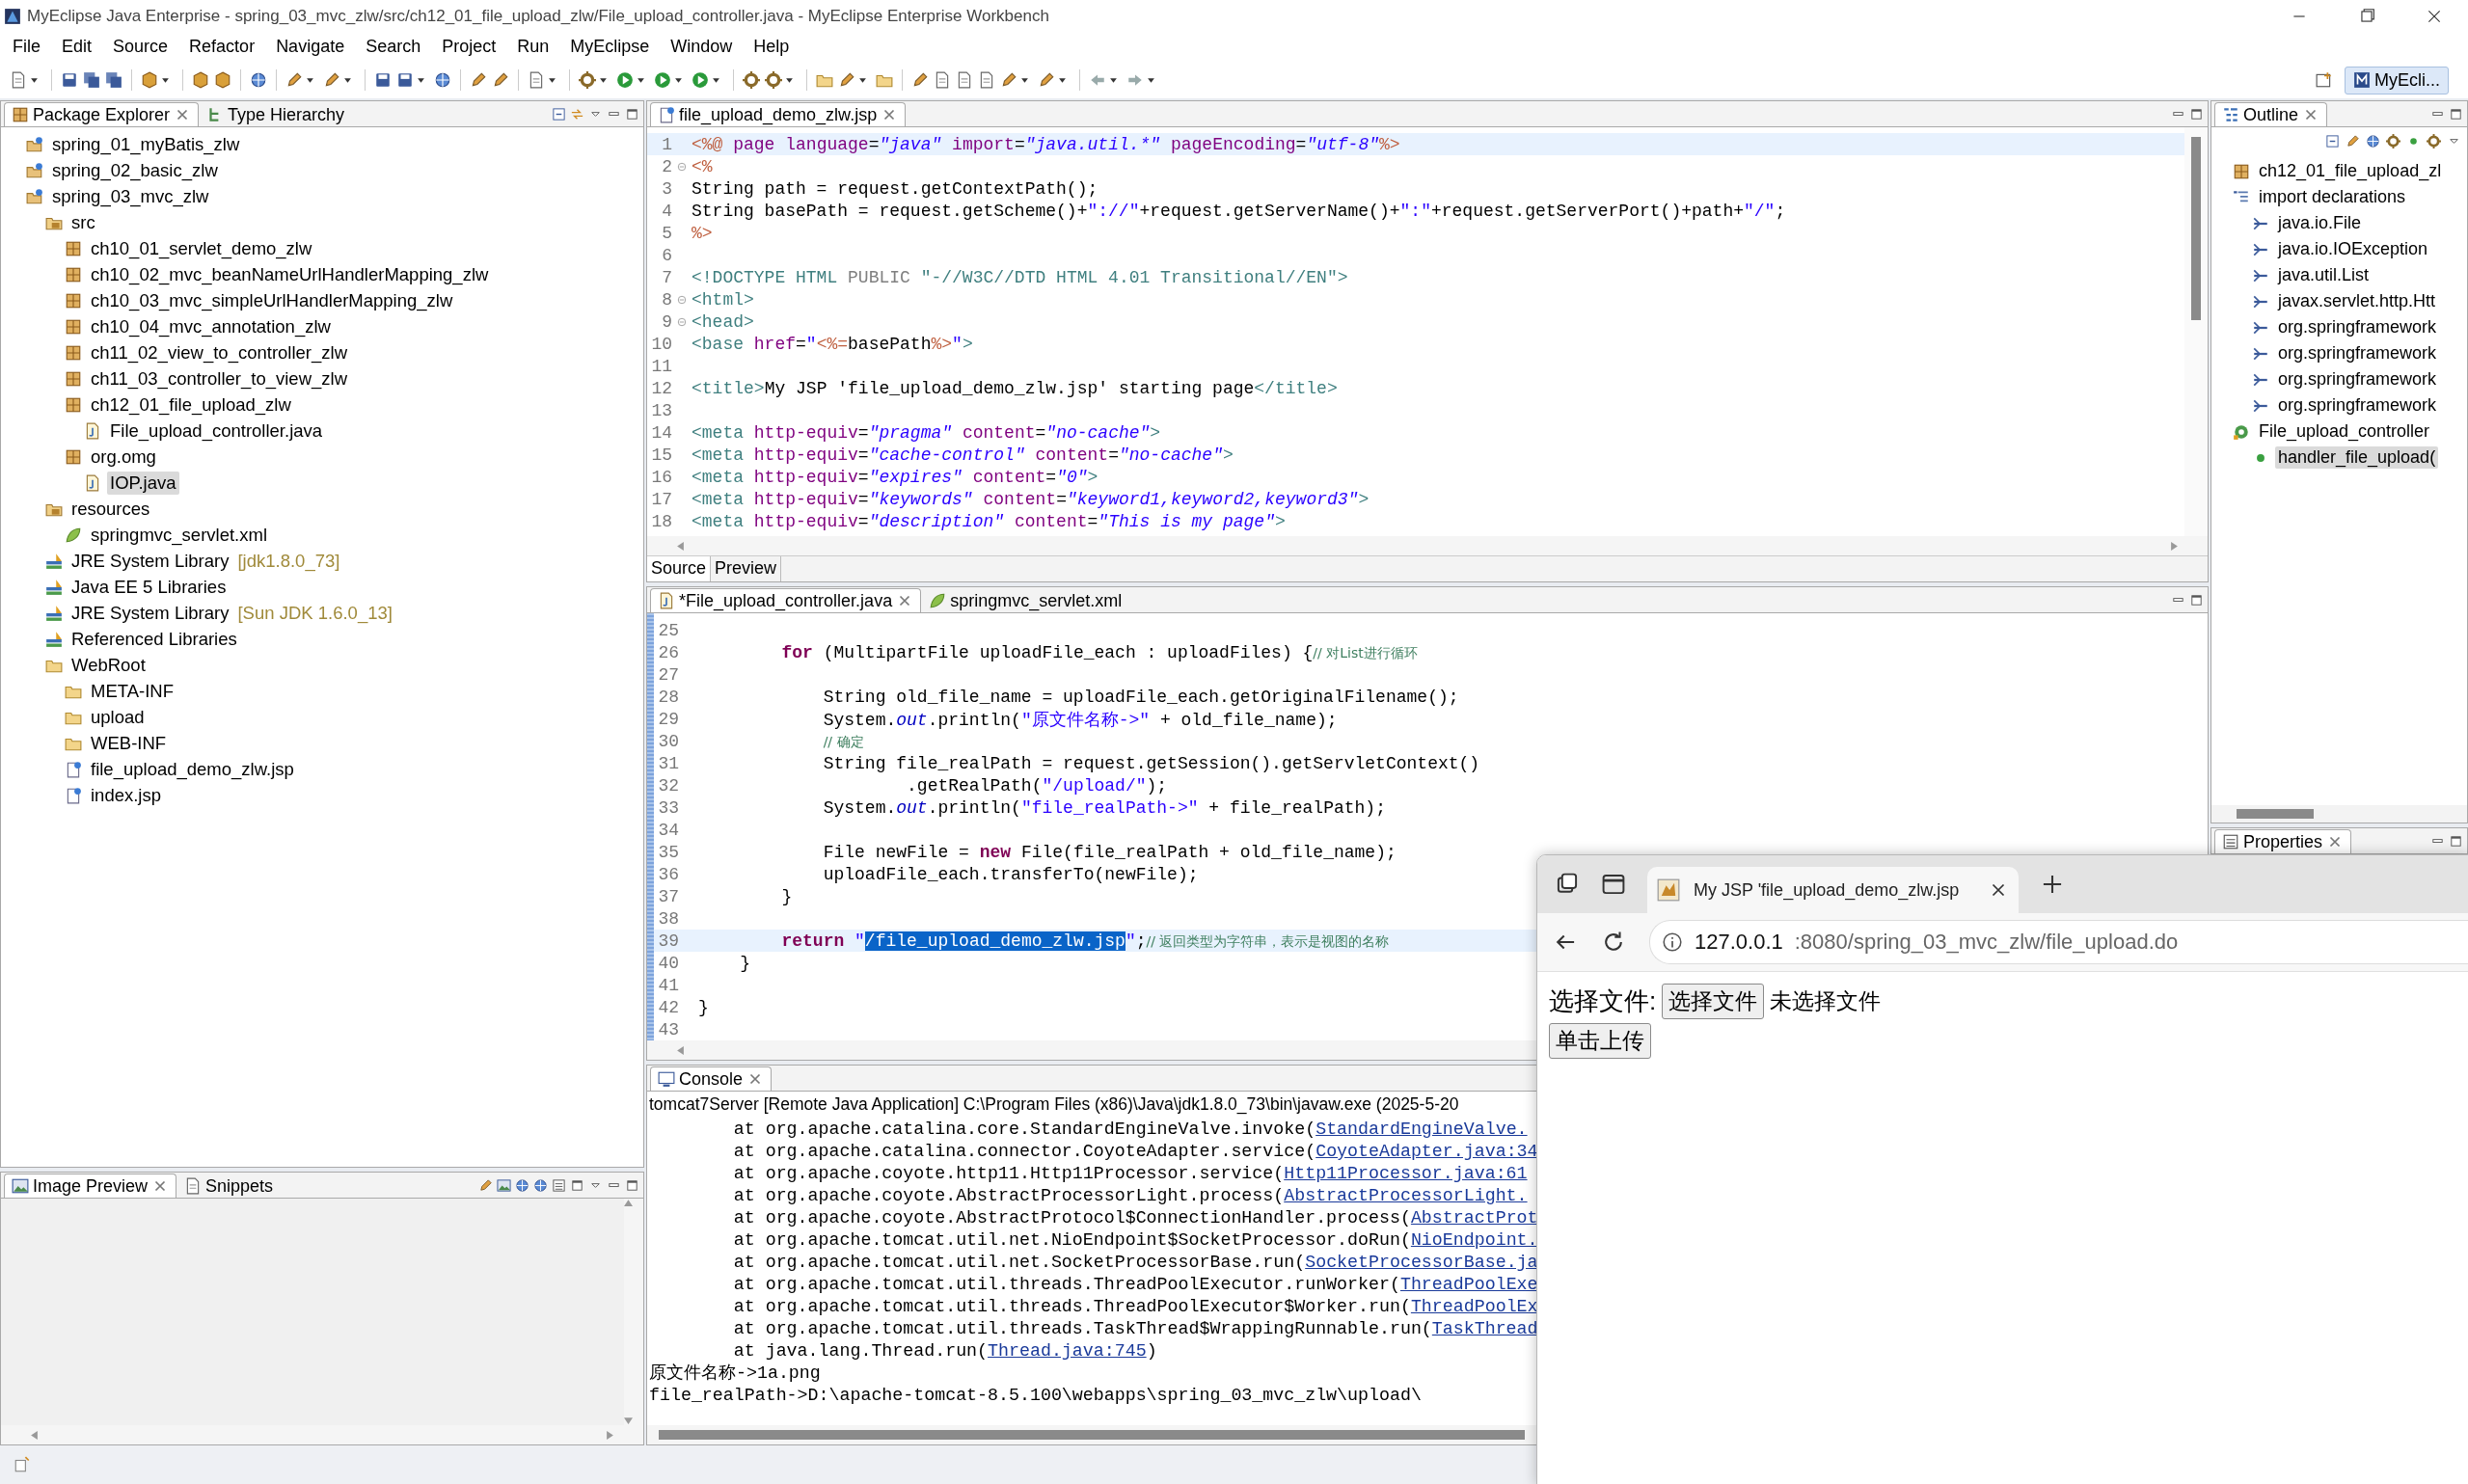 The width and height of the screenshot is (2468, 1484). What do you see at coordinates (2357, 457) in the screenshot?
I see `tree-item: handler_file_upload(` at bounding box center [2357, 457].